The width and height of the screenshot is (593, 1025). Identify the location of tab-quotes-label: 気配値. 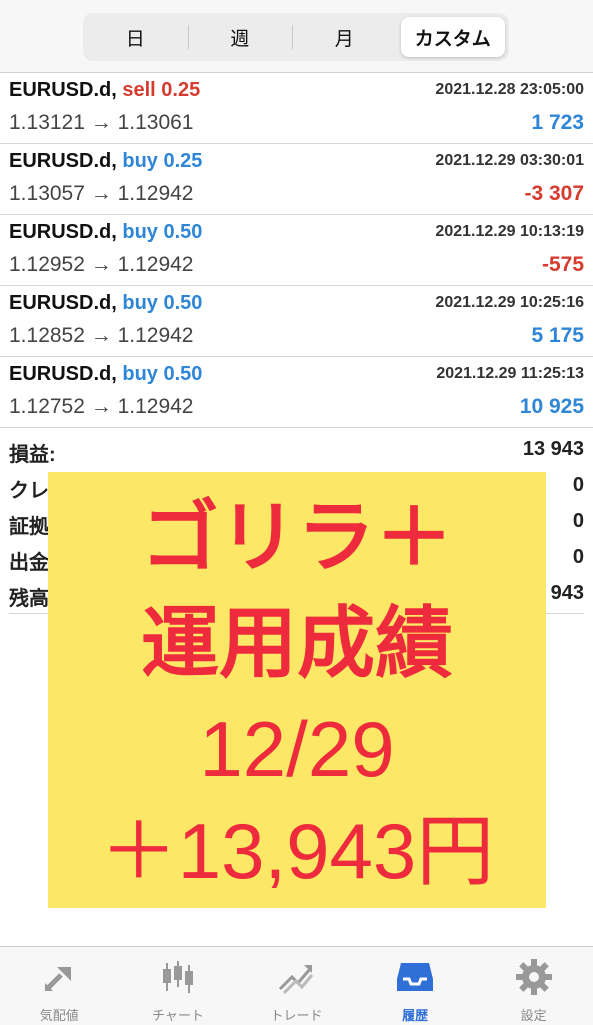
(59, 1015).